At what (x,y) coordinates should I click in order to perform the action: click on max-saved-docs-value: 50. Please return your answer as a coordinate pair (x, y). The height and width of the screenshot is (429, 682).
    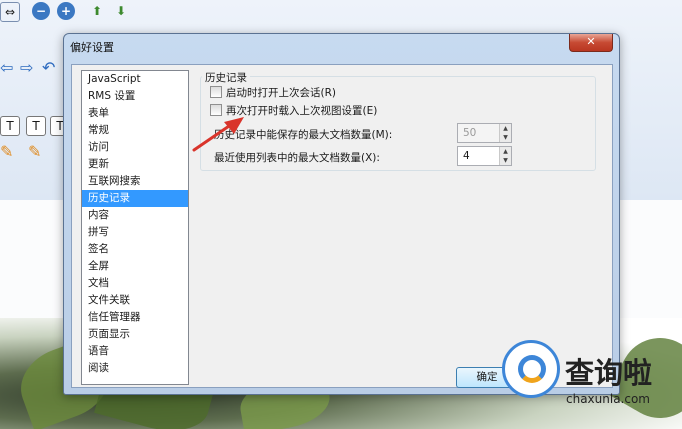
    Looking at the image, I should click on (470, 133).